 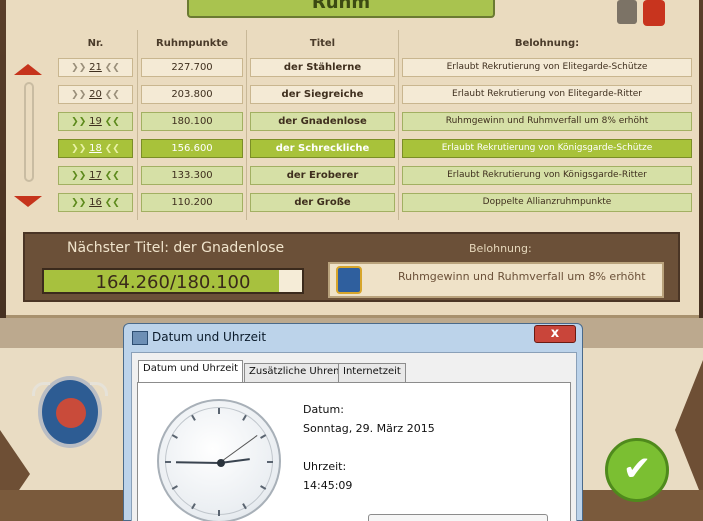 I want to click on rank-cell: ❯❯ 19 ❮❮, so click(x=95, y=121).